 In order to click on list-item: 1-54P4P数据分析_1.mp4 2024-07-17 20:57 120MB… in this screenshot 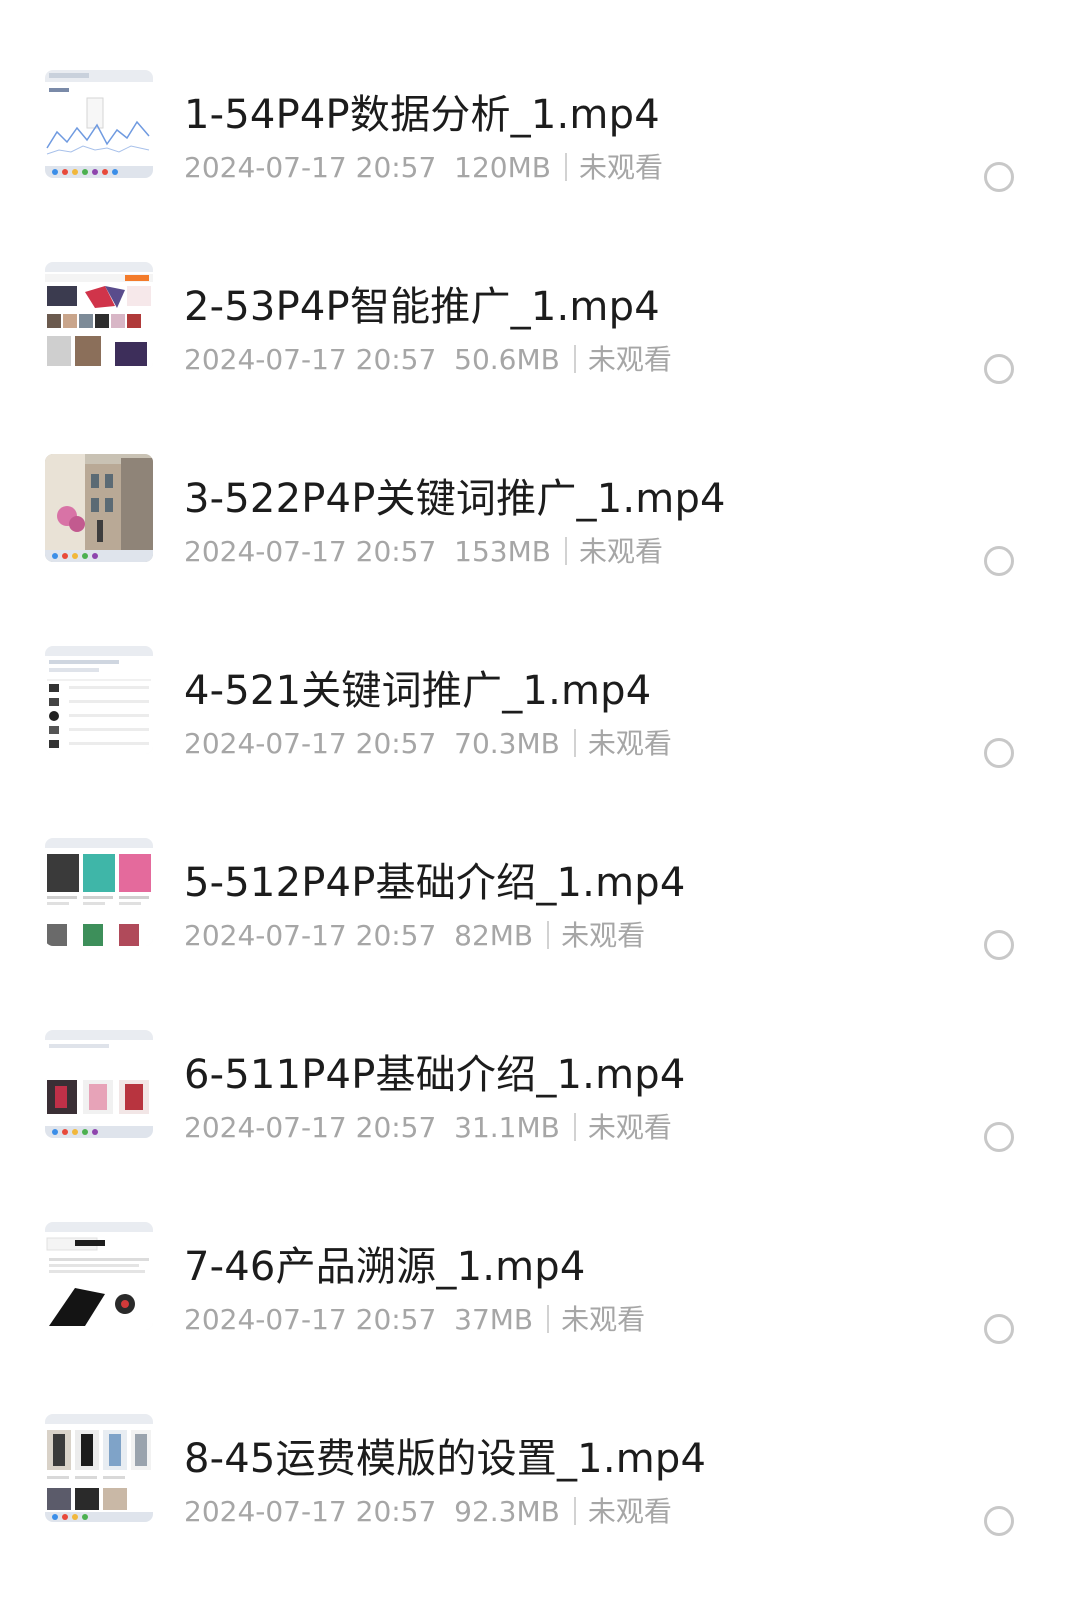, I will do `click(540, 148)`.